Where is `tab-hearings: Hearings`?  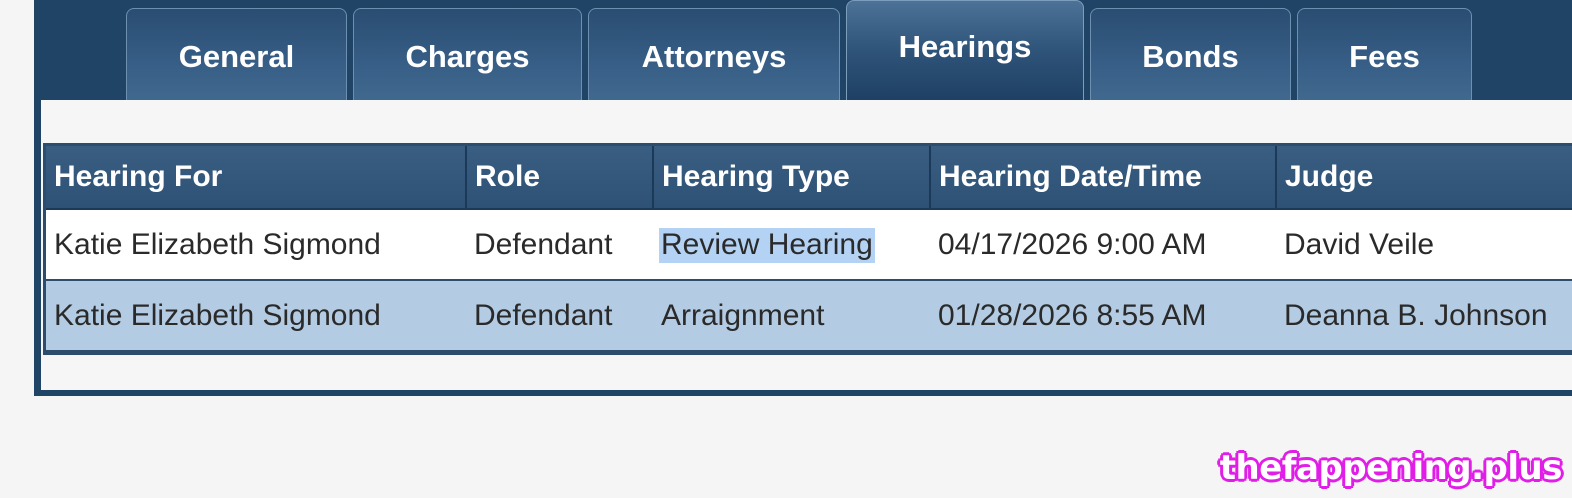 tab-hearings: Hearings is located at coordinates (965, 50).